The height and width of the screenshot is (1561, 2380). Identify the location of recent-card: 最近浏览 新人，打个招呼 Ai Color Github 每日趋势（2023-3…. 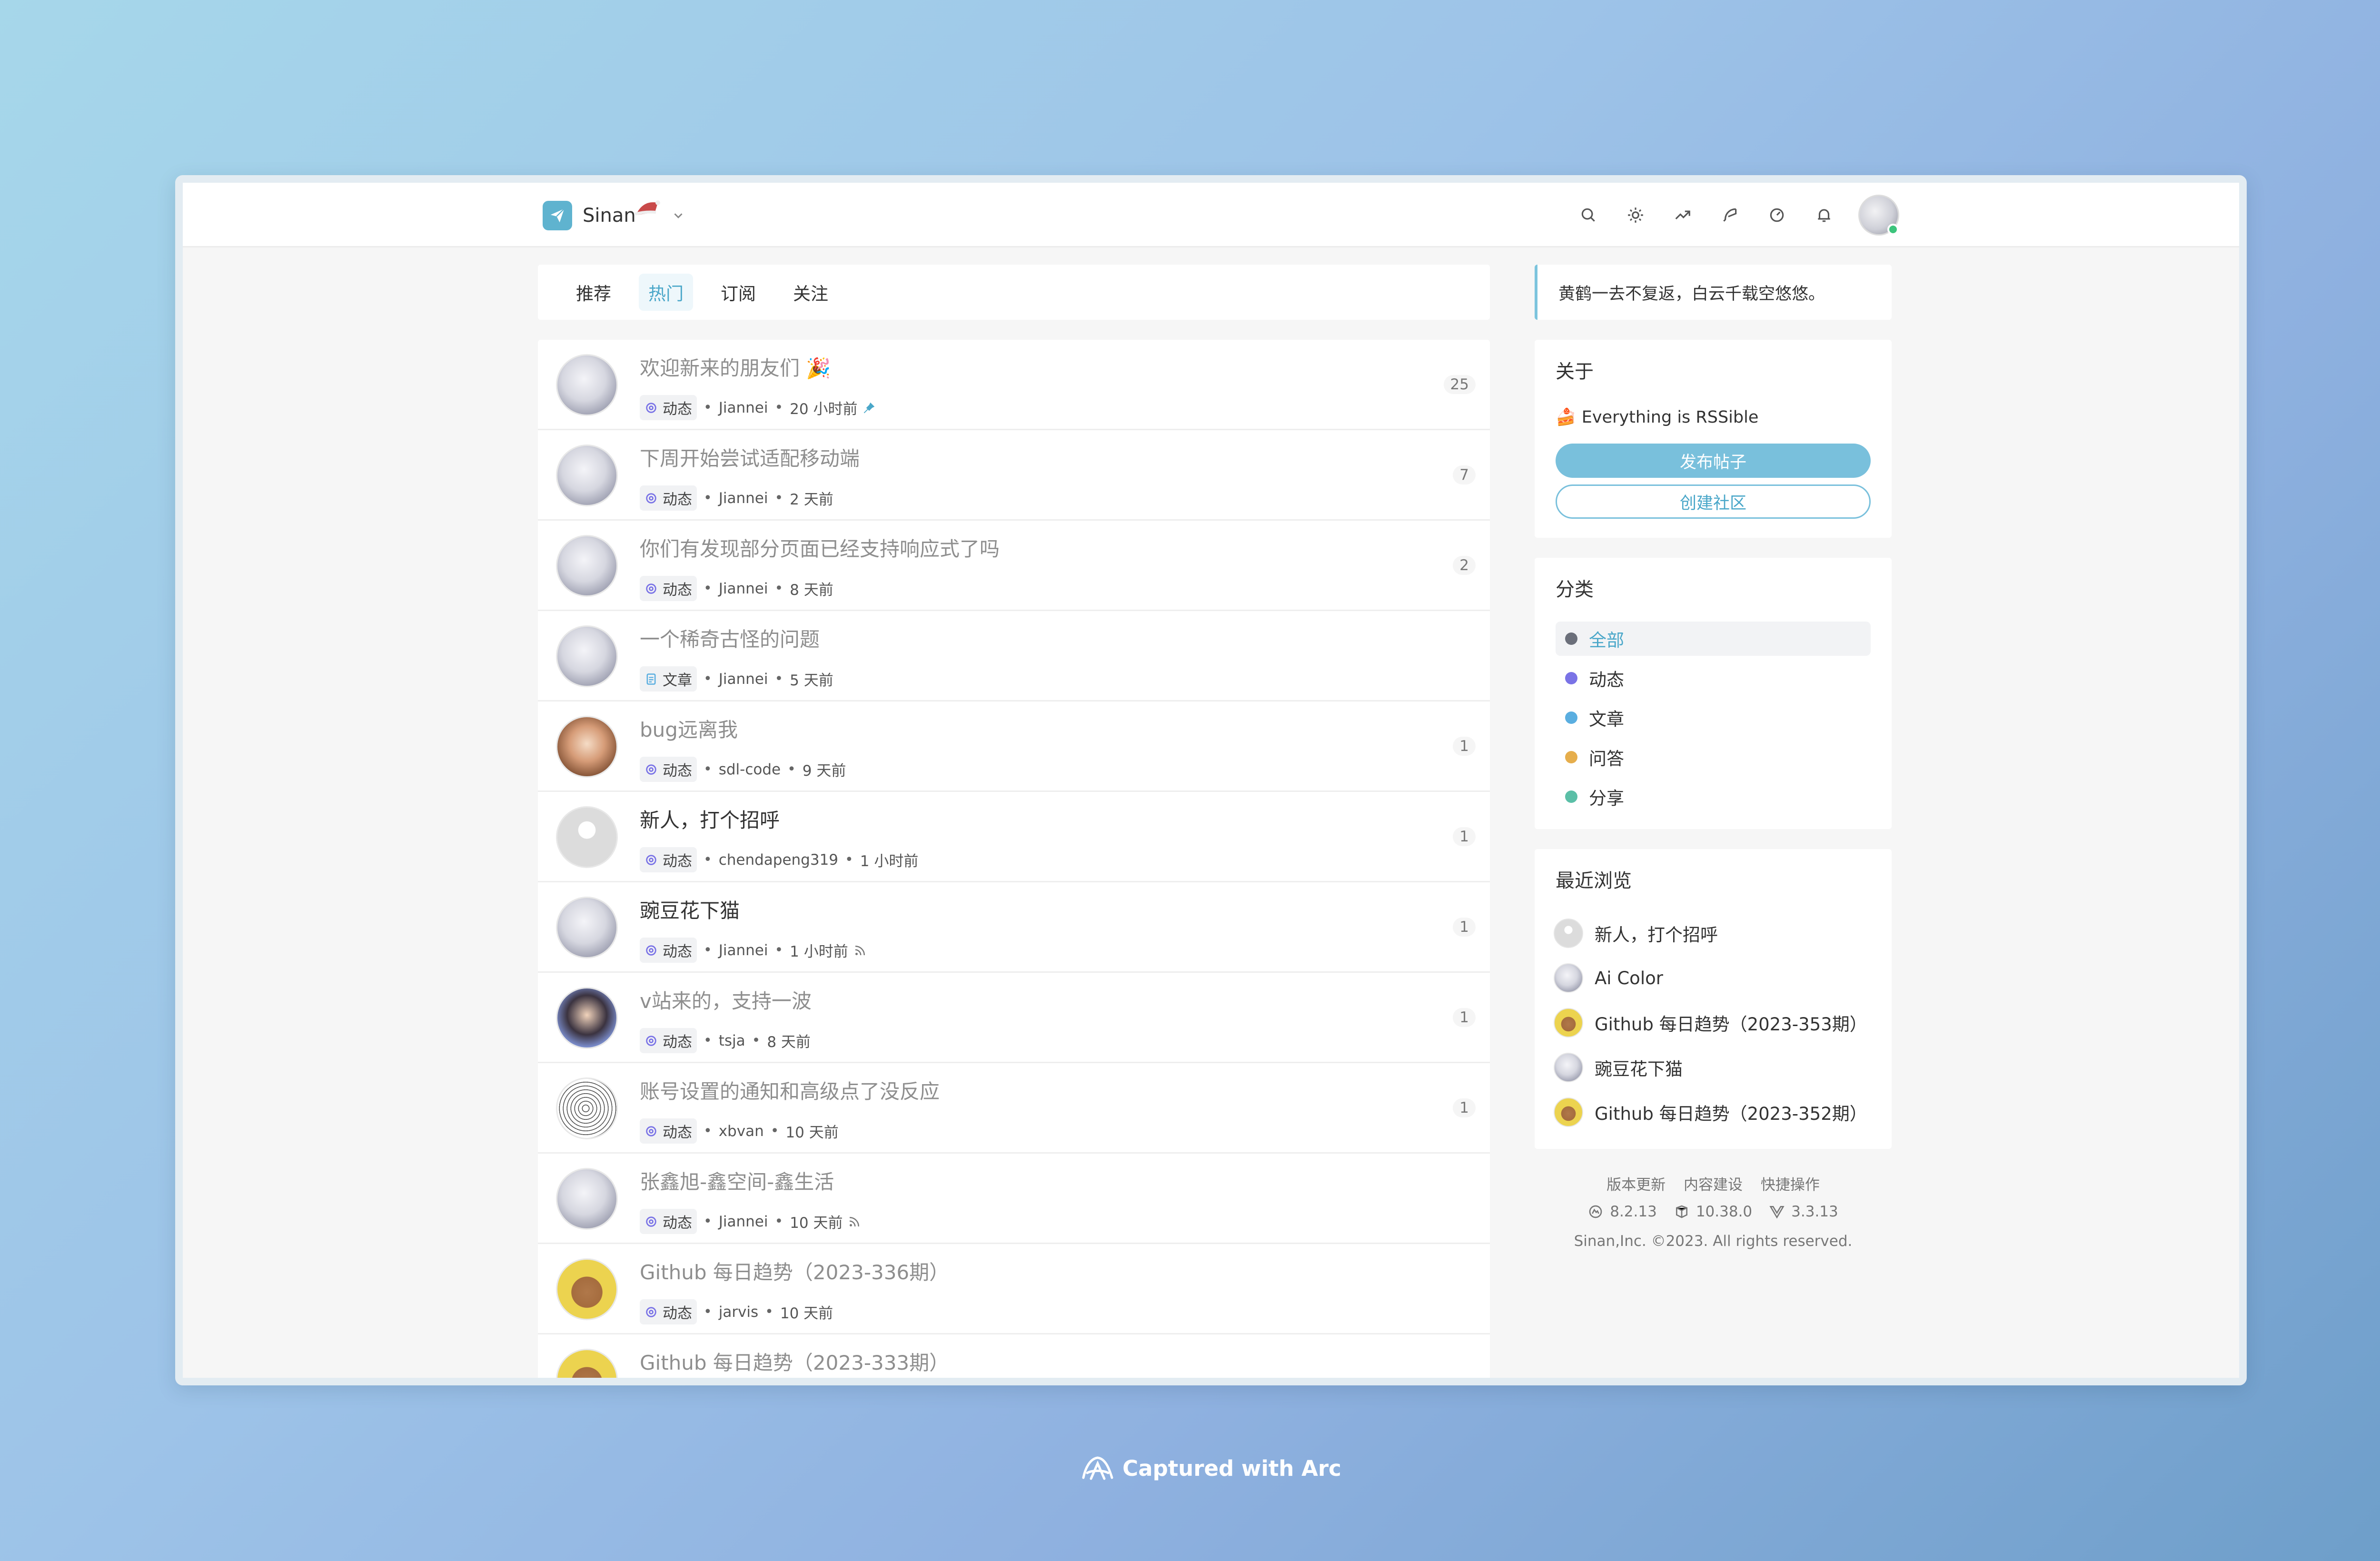
(1713, 999).